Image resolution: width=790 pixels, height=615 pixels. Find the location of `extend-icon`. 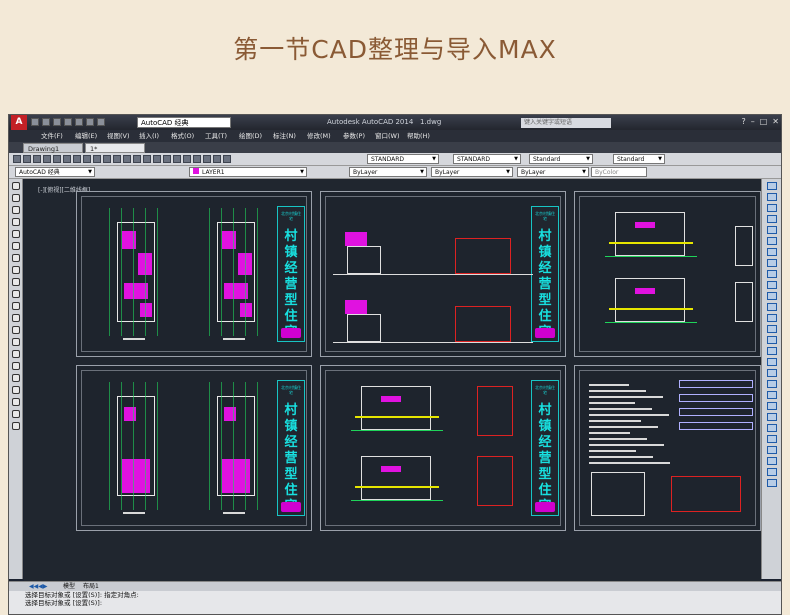

extend-icon is located at coordinates (771, 296).